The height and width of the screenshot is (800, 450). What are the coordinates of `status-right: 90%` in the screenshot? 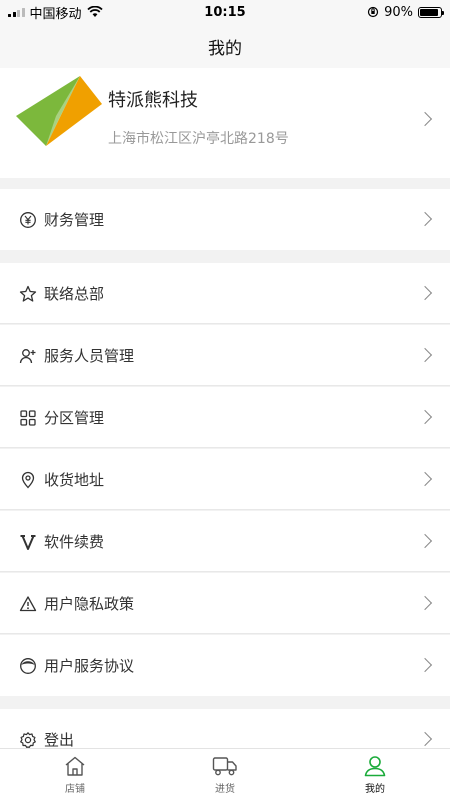 It's located at (405, 12).